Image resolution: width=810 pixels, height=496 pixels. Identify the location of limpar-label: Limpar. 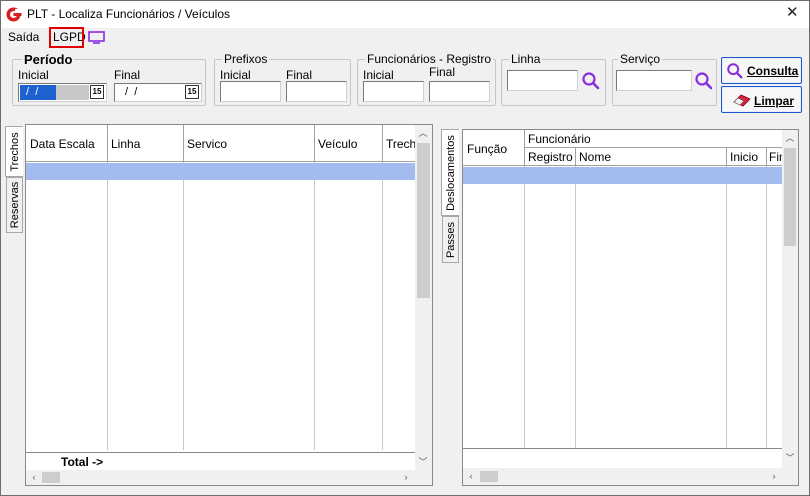
(774, 101).